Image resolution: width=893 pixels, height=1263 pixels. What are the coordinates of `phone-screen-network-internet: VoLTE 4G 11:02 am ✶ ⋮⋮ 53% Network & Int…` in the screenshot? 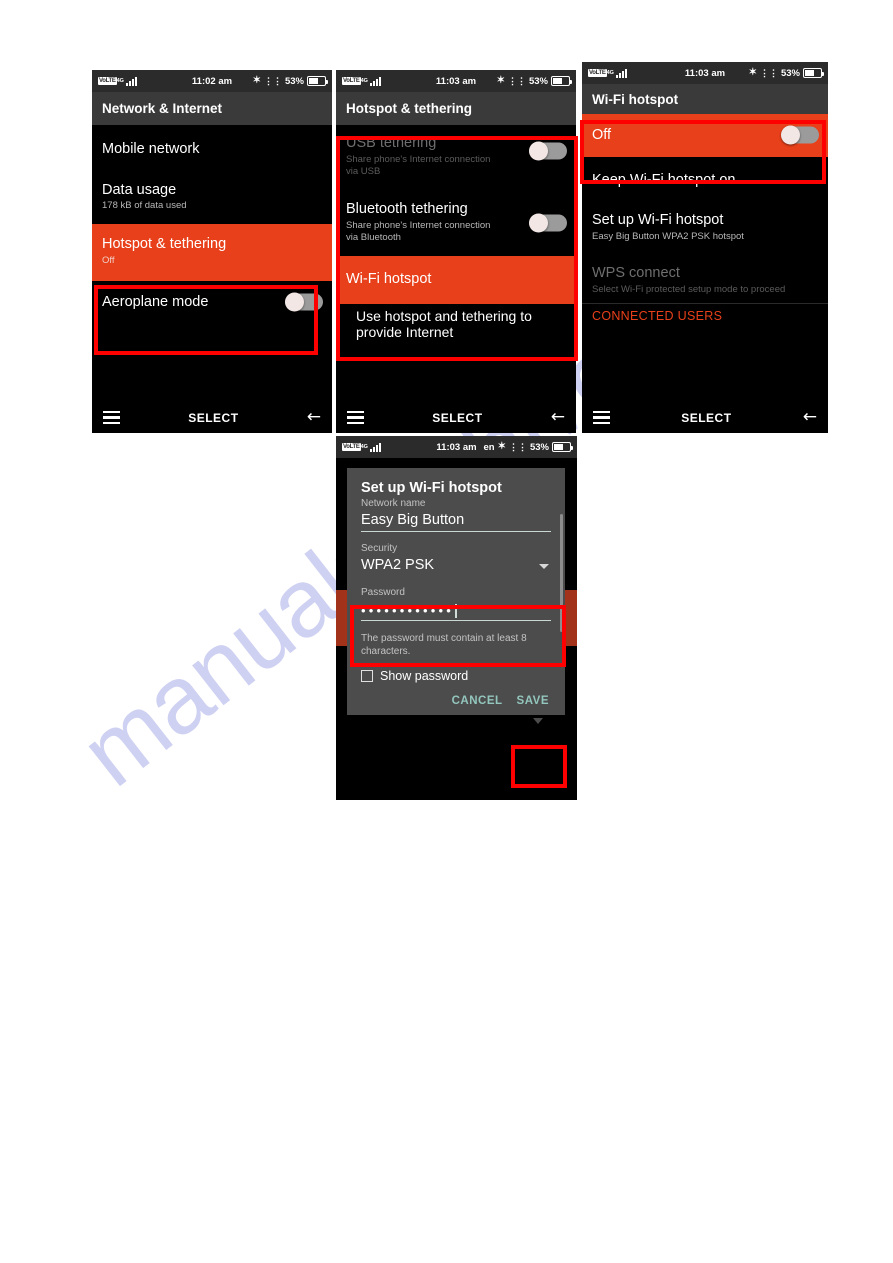 It's located at (212, 251).